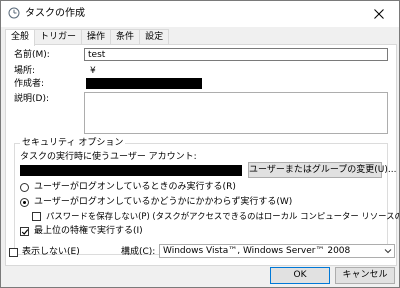  I want to click on author-redacted, so click(144, 83).